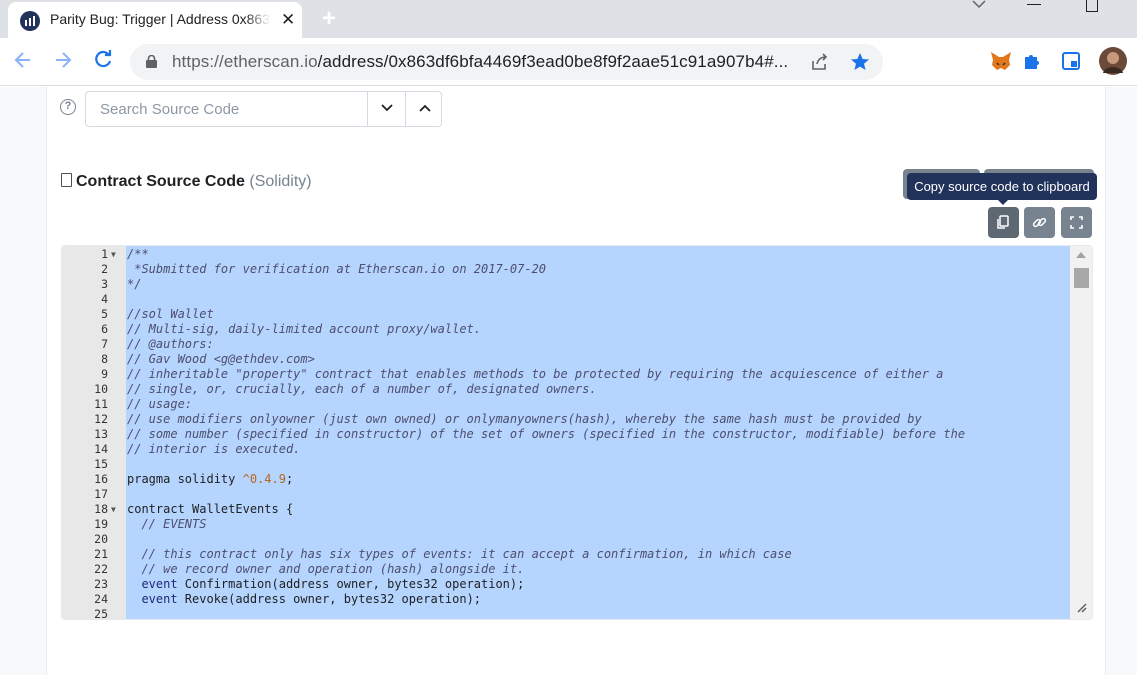 The height and width of the screenshot is (675, 1137). What do you see at coordinates (1071, 63) in the screenshot?
I see `sidebar-panel-icon` at bounding box center [1071, 63].